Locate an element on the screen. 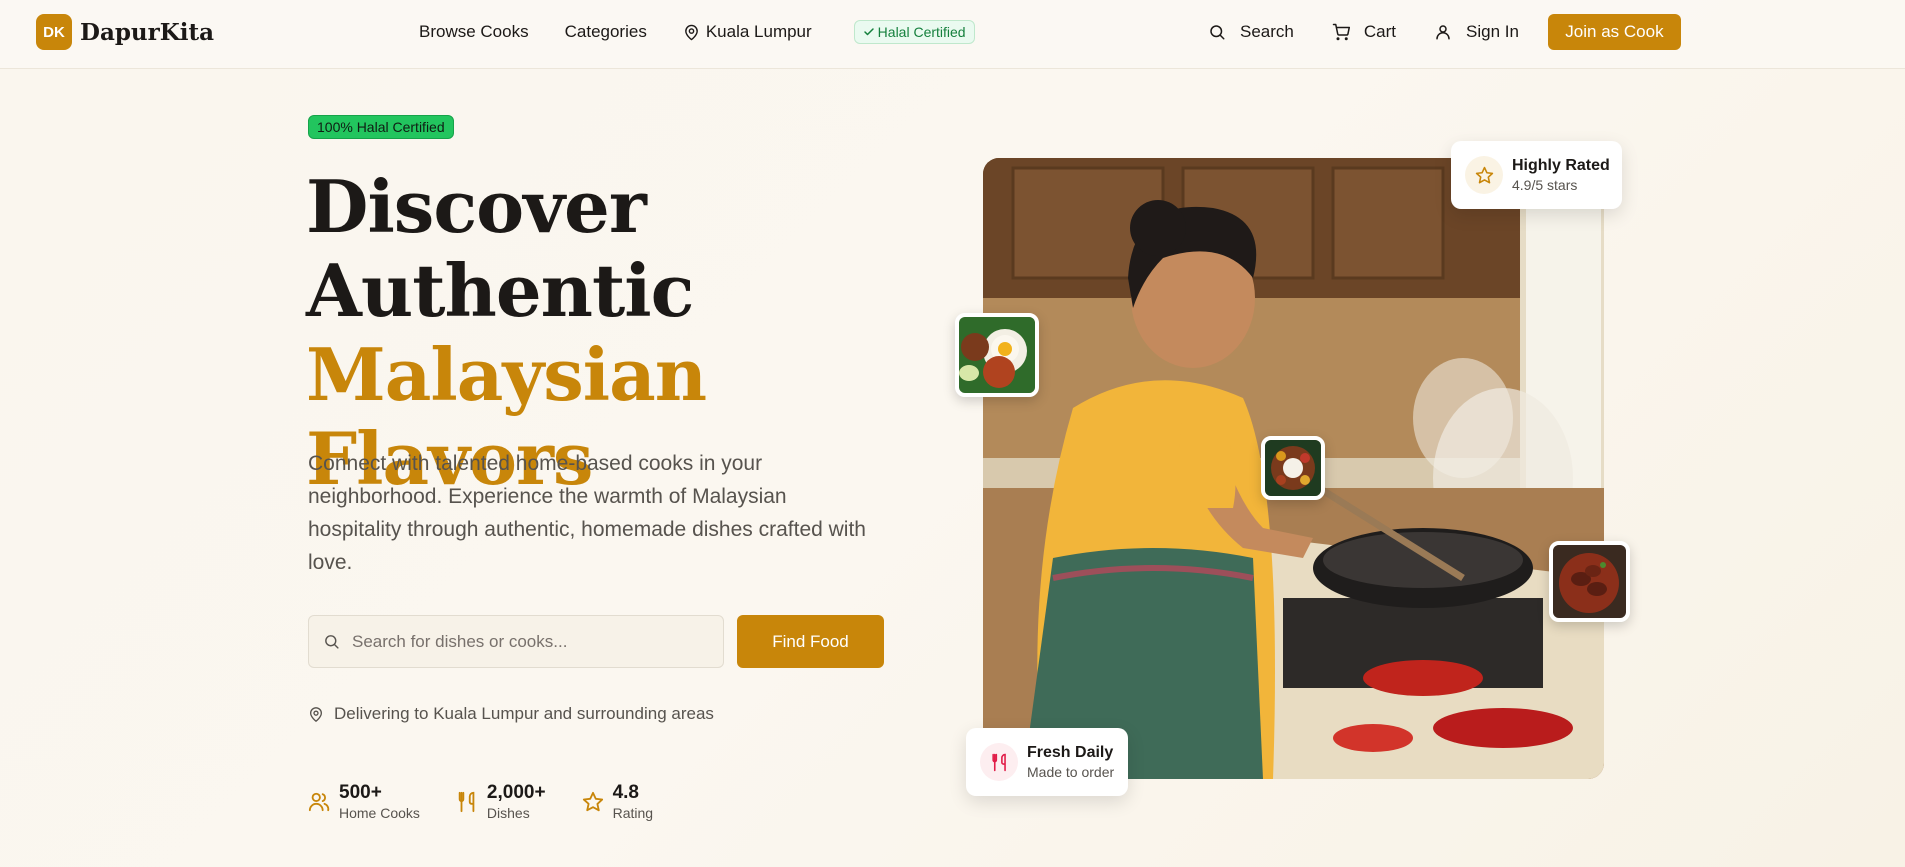 This screenshot has height=867, width=1905. users-icon is located at coordinates (319, 802).